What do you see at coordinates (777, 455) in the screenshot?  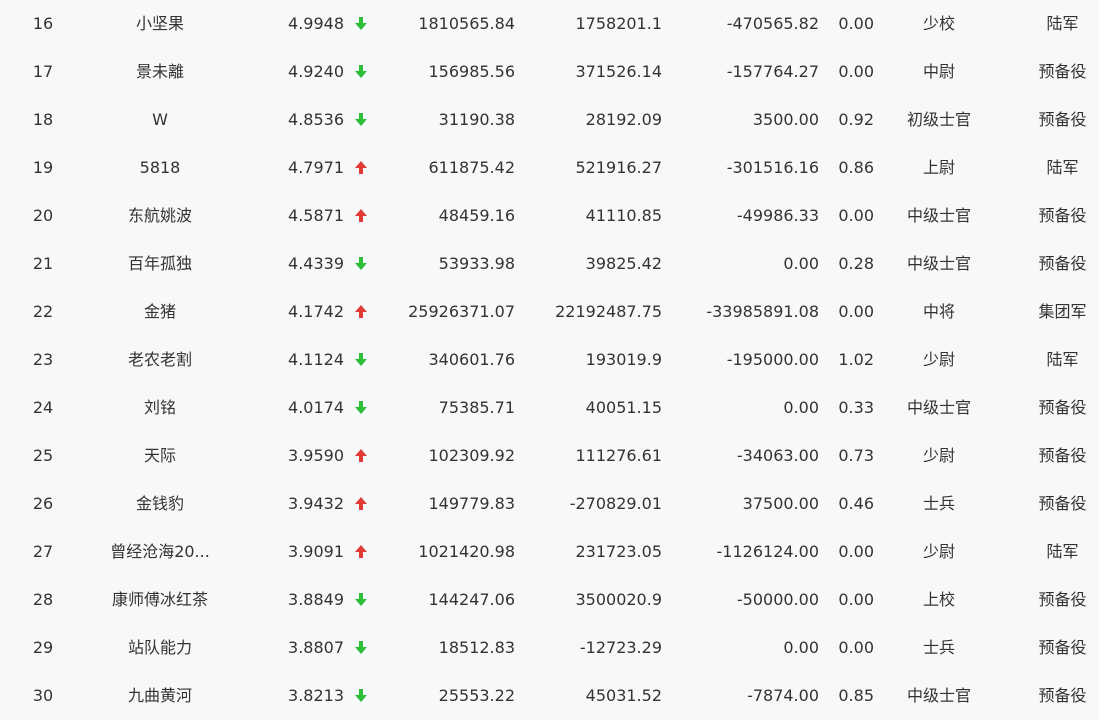 I see `value-3: -34063.00` at bounding box center [777, 455].